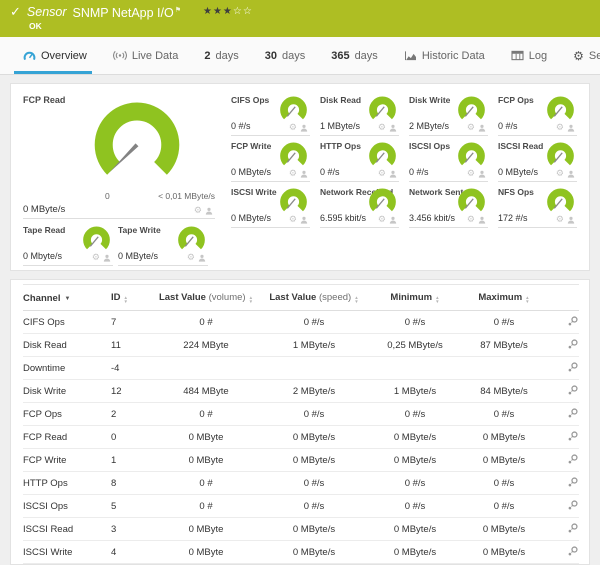 This screenshot has width=600, height=565. Describe the element at coordinates (563, 345) in the screenshot. I see `cell-actions` at that location.